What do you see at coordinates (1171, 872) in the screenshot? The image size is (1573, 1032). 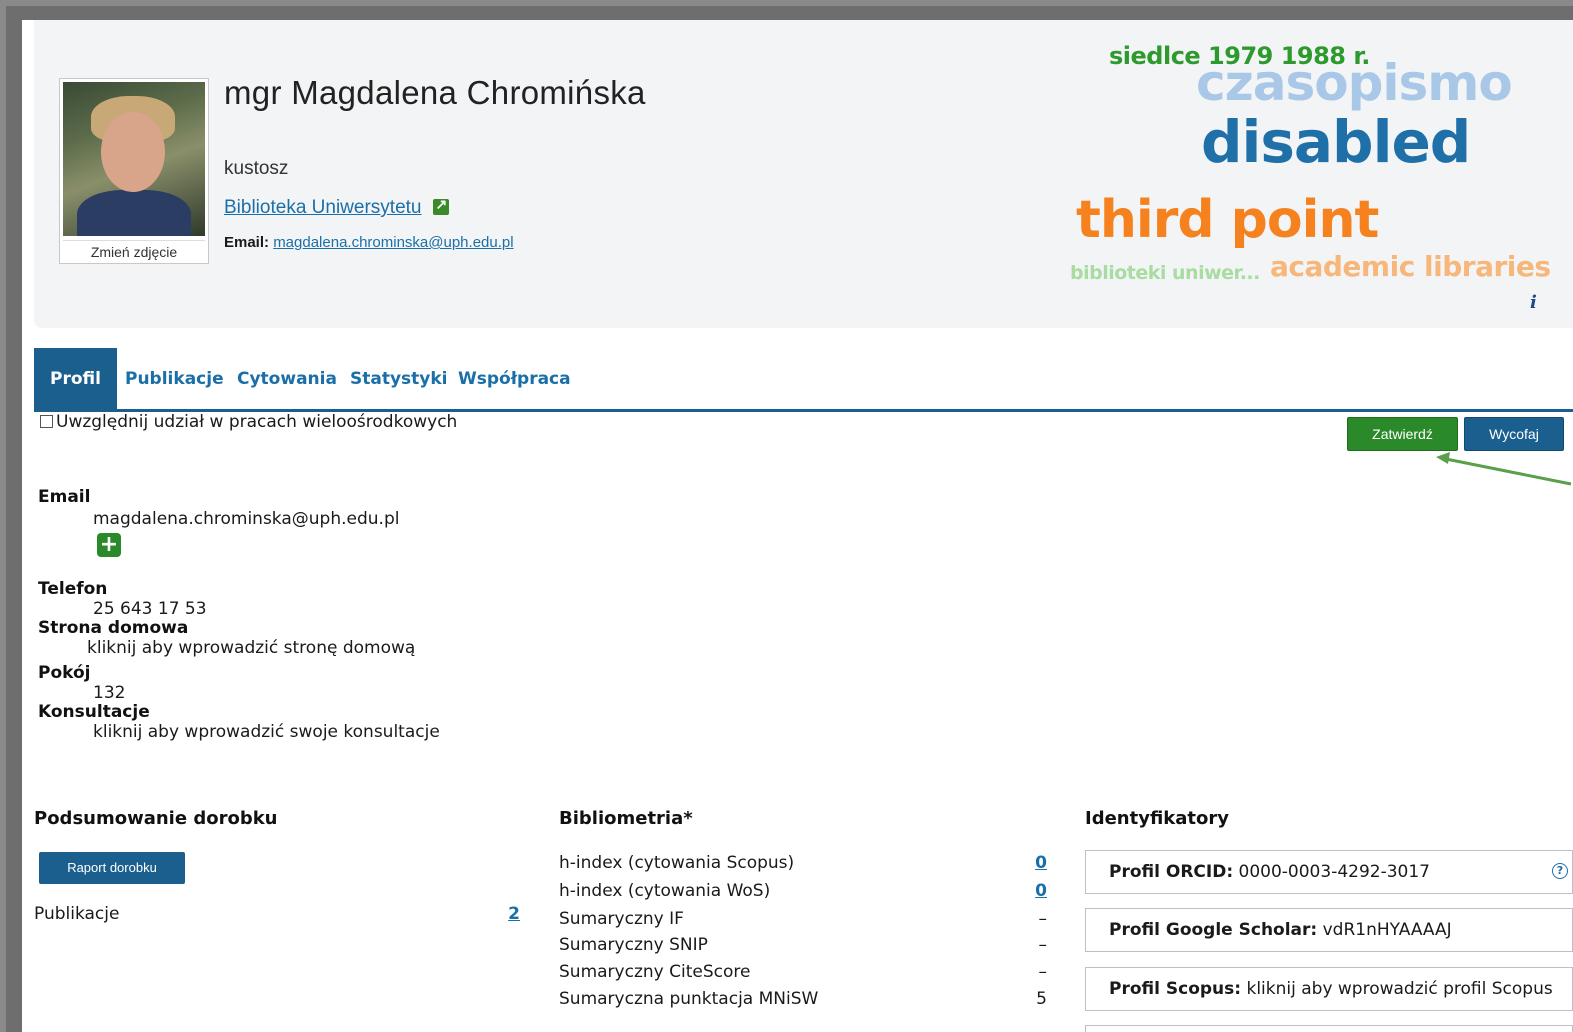 I see `orcid-label: Profil ORCID:` at bounding box center [1171, 872].